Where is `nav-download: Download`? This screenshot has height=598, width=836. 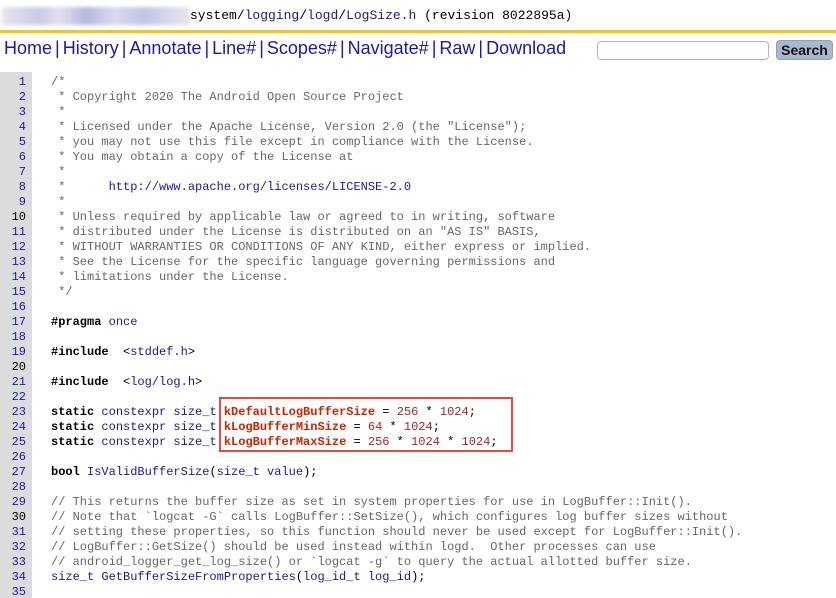 nav-download: Download is located at coordinates (526, 48).